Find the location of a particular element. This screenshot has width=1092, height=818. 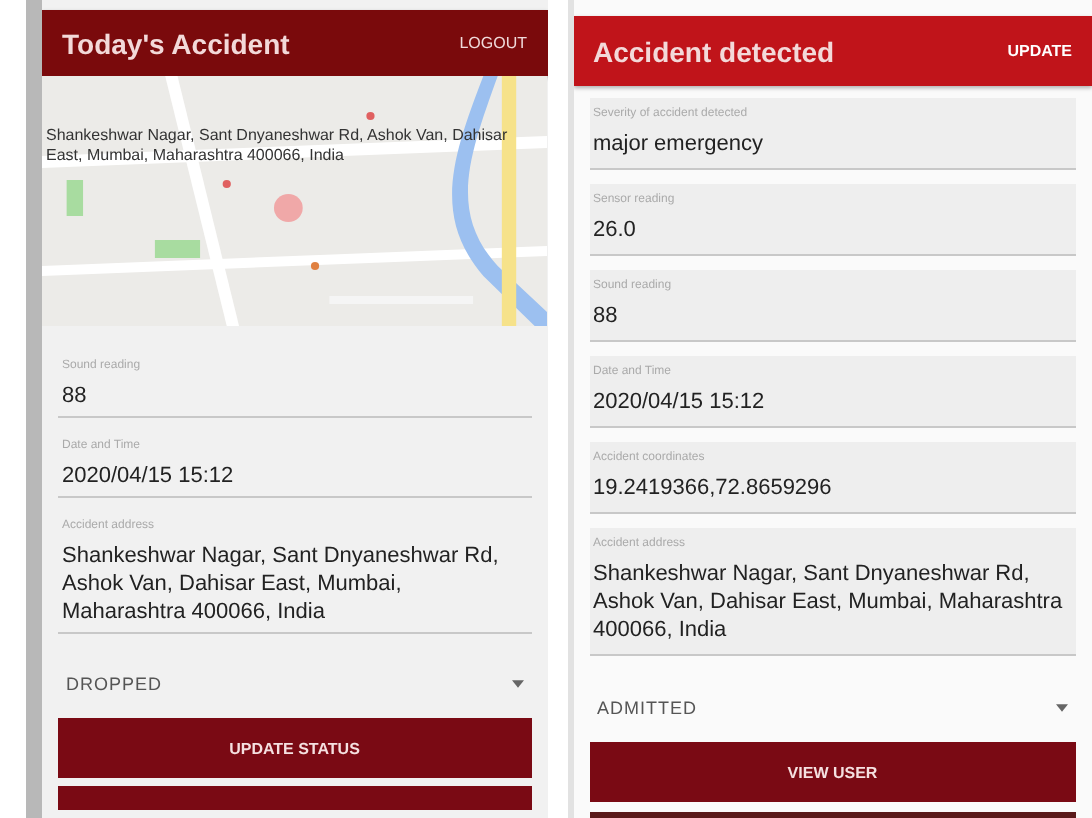

logout-button: LOGOUT is located at coordinates (493, 43).